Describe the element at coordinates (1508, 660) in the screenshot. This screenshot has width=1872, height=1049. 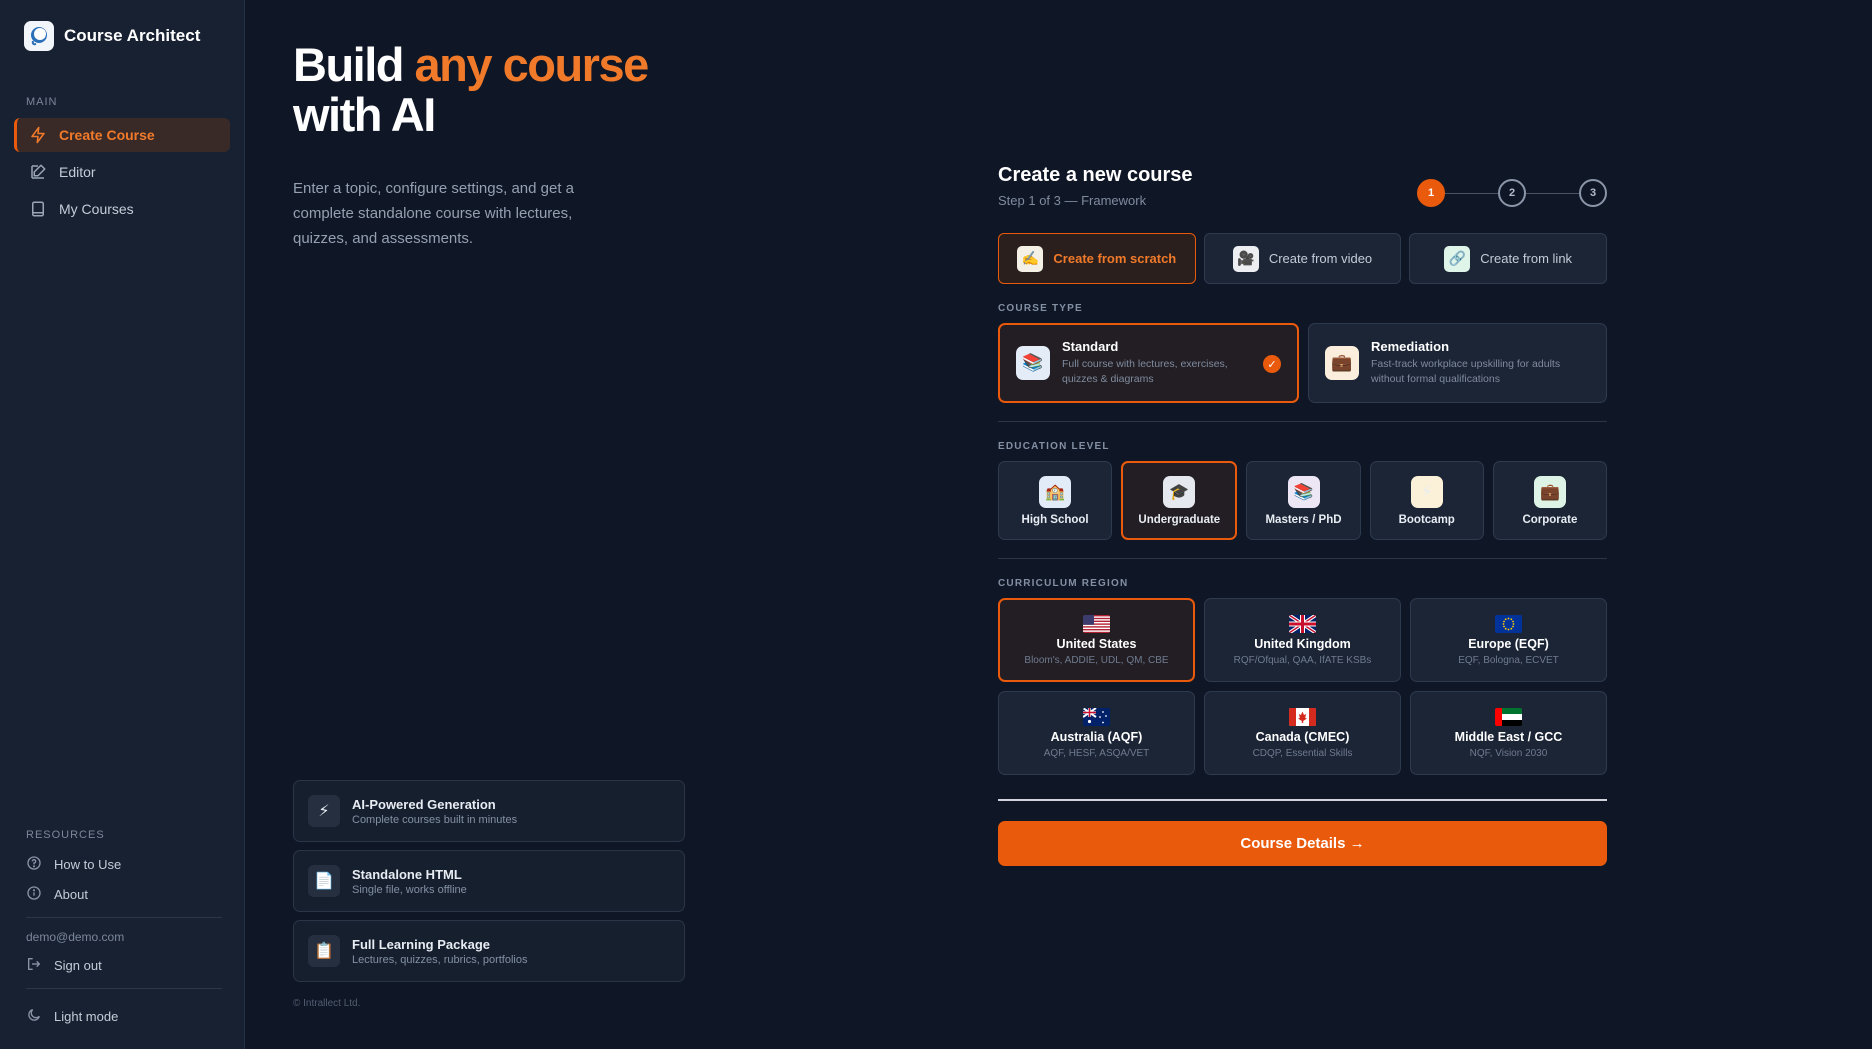
I see `region-desc: EQF, Bologna, ECVET` at that location.